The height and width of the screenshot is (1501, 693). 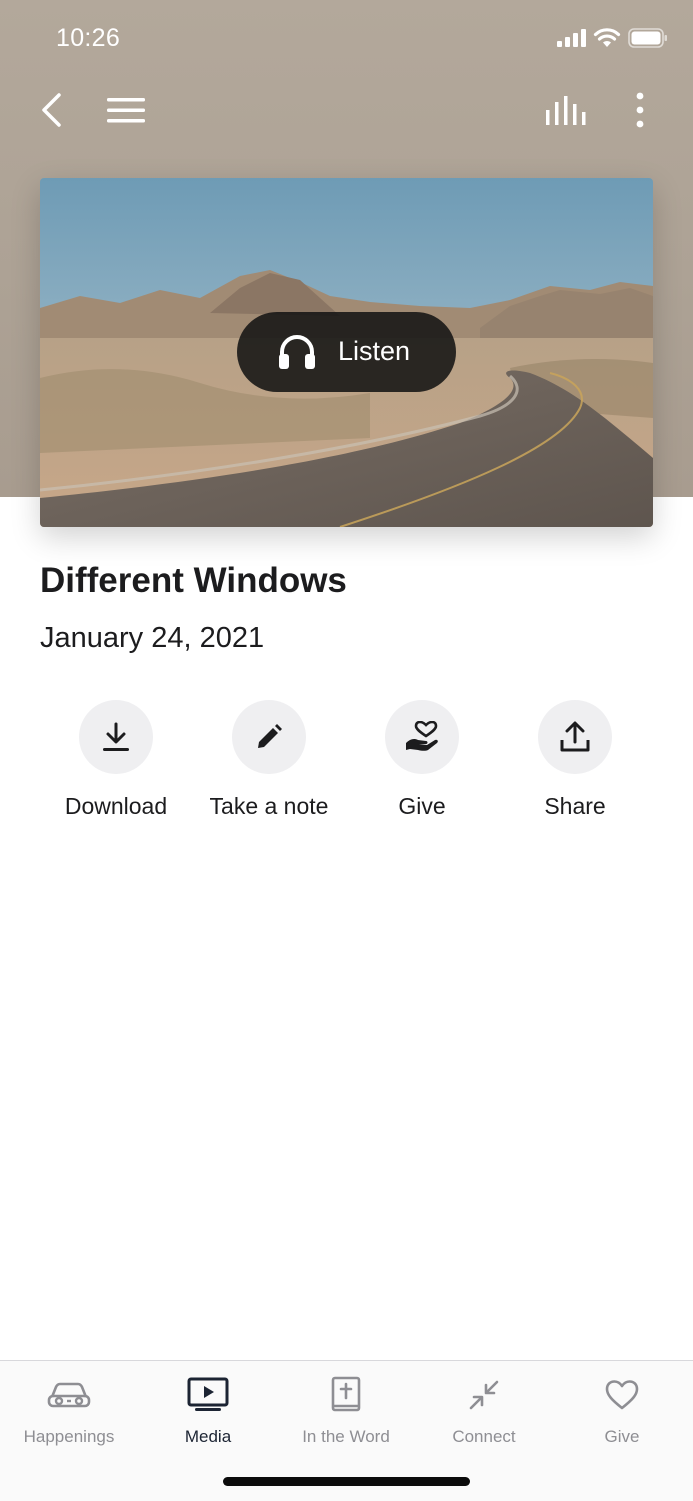 What do you see at coordinates (640, 110) in the screenshot?
I see `more-vertical-icon` at bounding box center [640, 110].